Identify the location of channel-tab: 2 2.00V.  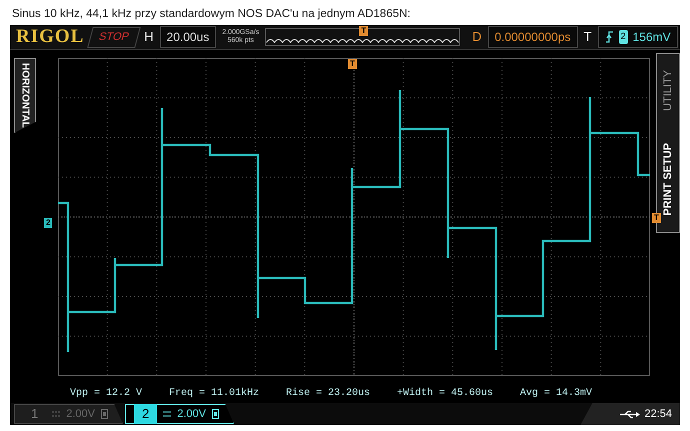
(179, 414).